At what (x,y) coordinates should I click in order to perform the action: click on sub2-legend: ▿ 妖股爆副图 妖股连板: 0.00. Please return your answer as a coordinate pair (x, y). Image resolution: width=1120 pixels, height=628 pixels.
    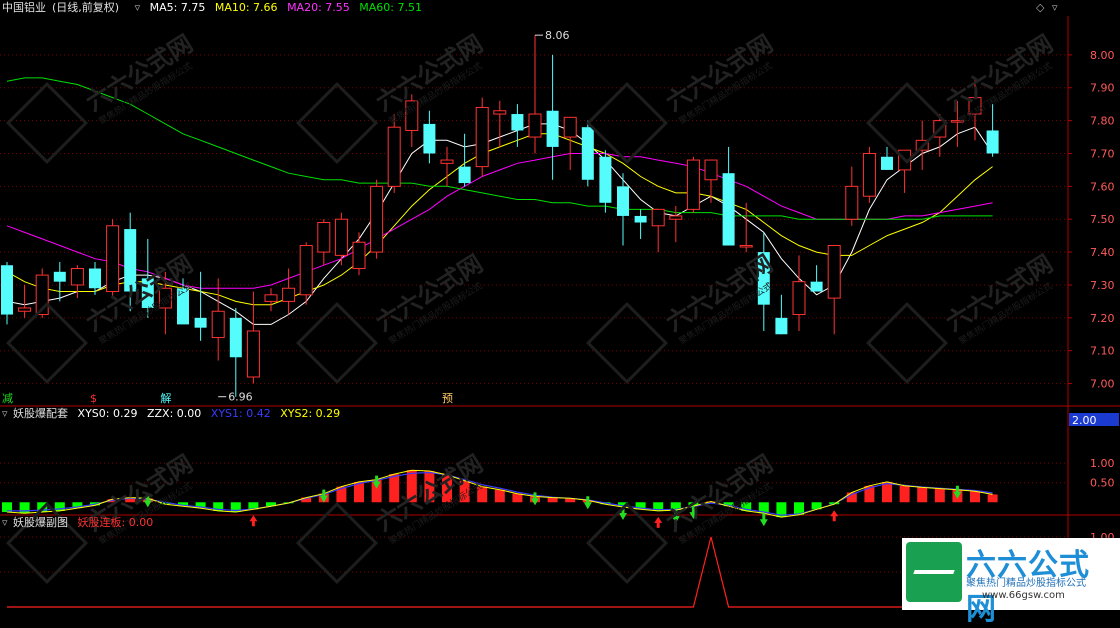
    Looking at the image, I should click on (80, 523).